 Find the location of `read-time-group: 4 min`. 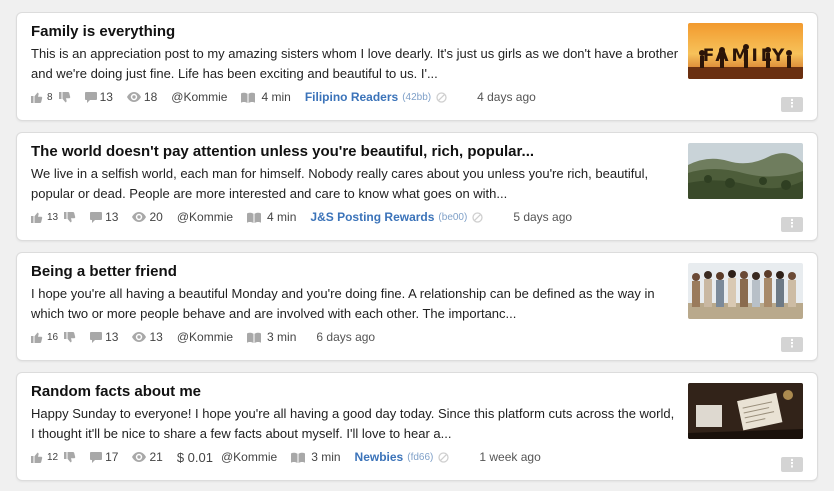

read-time-group: 4 min is located at coordinates (271, 217).